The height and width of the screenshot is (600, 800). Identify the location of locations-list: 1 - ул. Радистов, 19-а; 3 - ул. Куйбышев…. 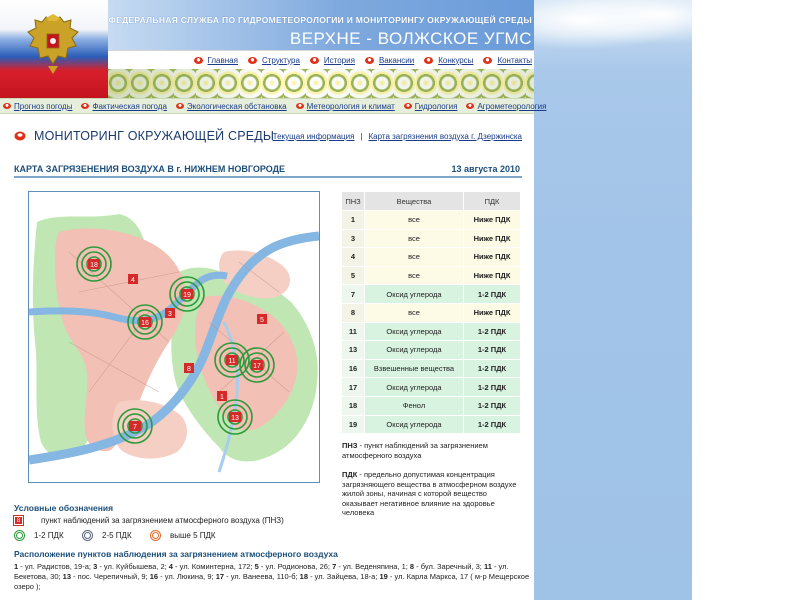
(274, 577).